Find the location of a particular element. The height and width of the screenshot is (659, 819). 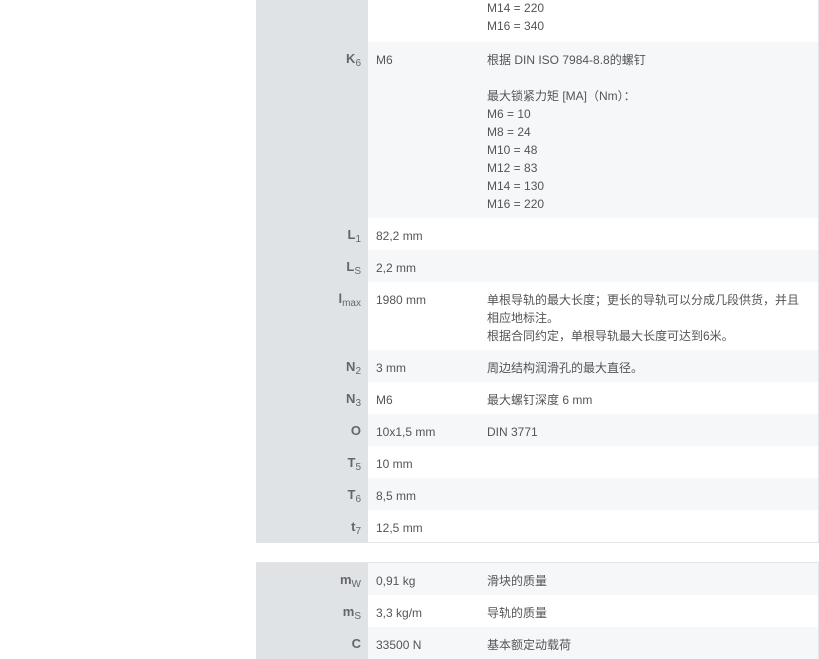

description-line: 根据合同约定，单根导轨最大长度可达到6米。 is located at coordinates (610, 336).